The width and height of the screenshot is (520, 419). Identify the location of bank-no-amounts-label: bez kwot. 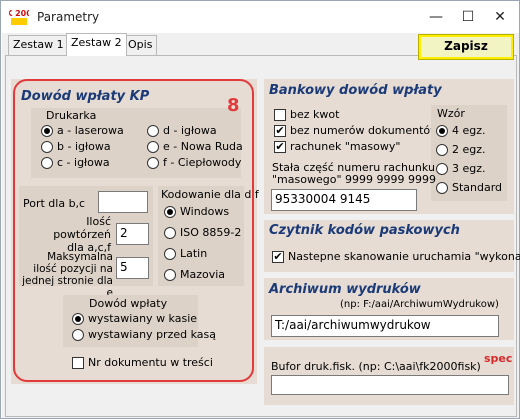
(315, 114).